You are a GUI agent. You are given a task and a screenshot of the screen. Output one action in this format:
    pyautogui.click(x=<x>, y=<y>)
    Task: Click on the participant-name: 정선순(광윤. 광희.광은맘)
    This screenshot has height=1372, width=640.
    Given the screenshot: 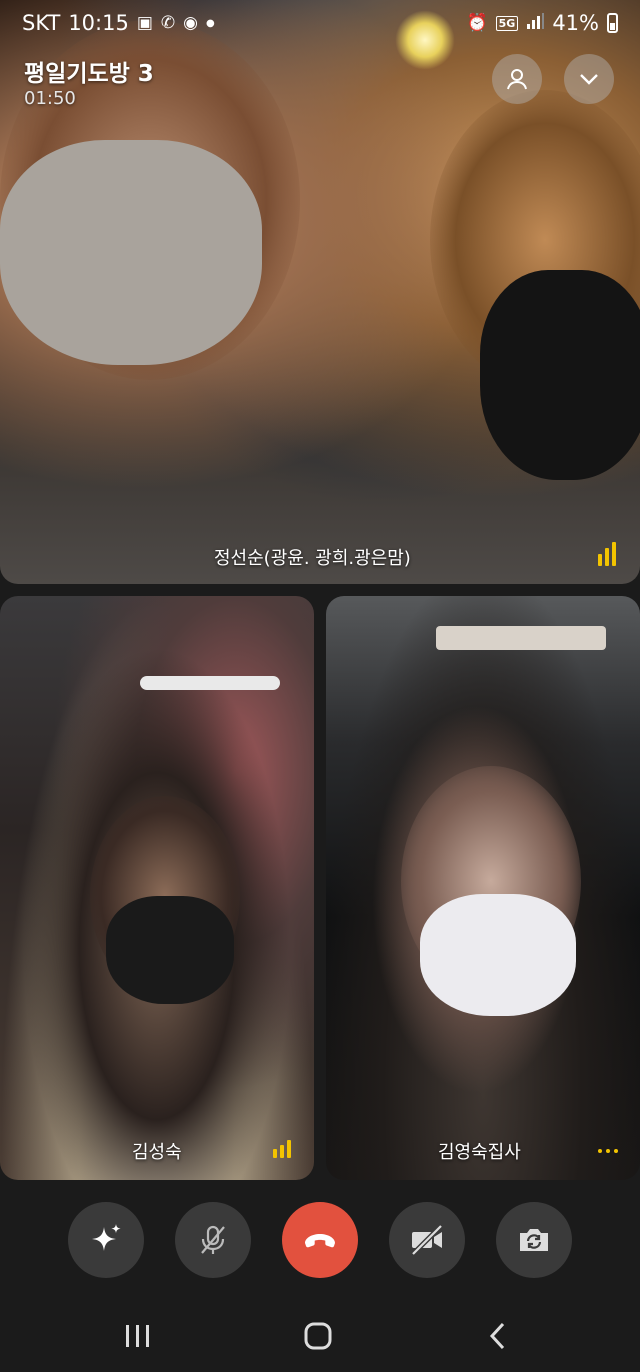 What is the action you would take?
    pyautogui.click(x=312, y=558)
    